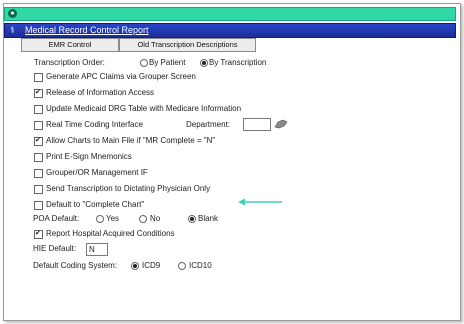  I want to click on checkbox-row: Generate APC Claims via Grouper Screen, so click(184, 77).